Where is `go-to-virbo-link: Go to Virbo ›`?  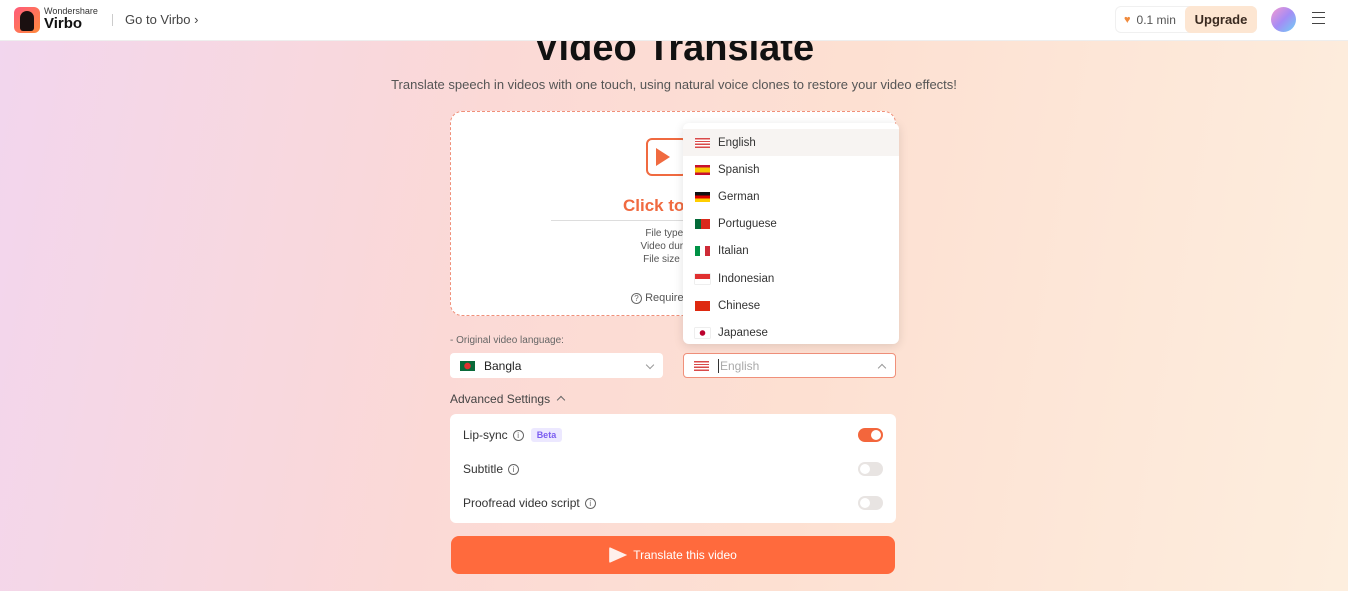 go-to-virbo-link: Go to Virbo › is located at coordinates (162, 19).